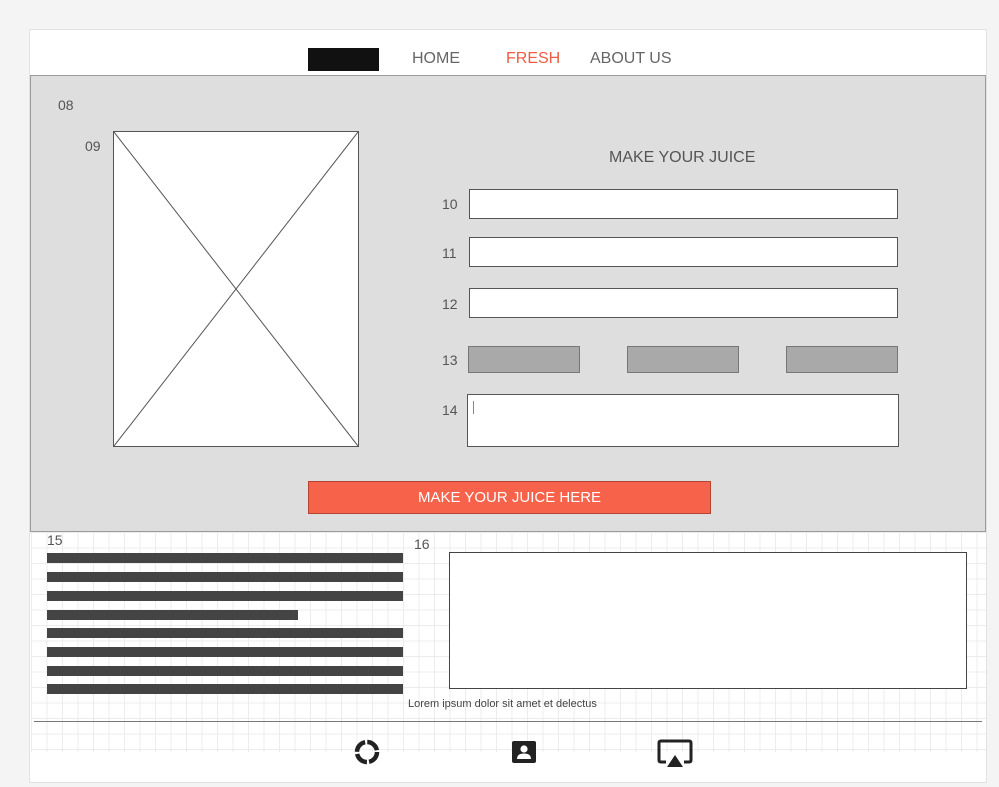 This screenshot has height=787, width=999. Describe the element at coordinates (450, 410) in the screenshot. I see `marker-14: 14` at that location.